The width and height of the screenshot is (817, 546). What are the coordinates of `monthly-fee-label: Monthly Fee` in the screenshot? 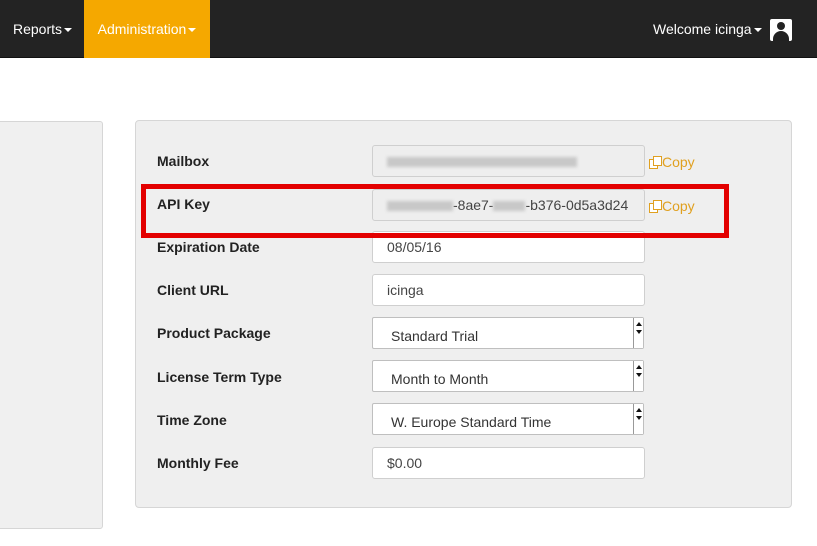 It's located at (198, 463).